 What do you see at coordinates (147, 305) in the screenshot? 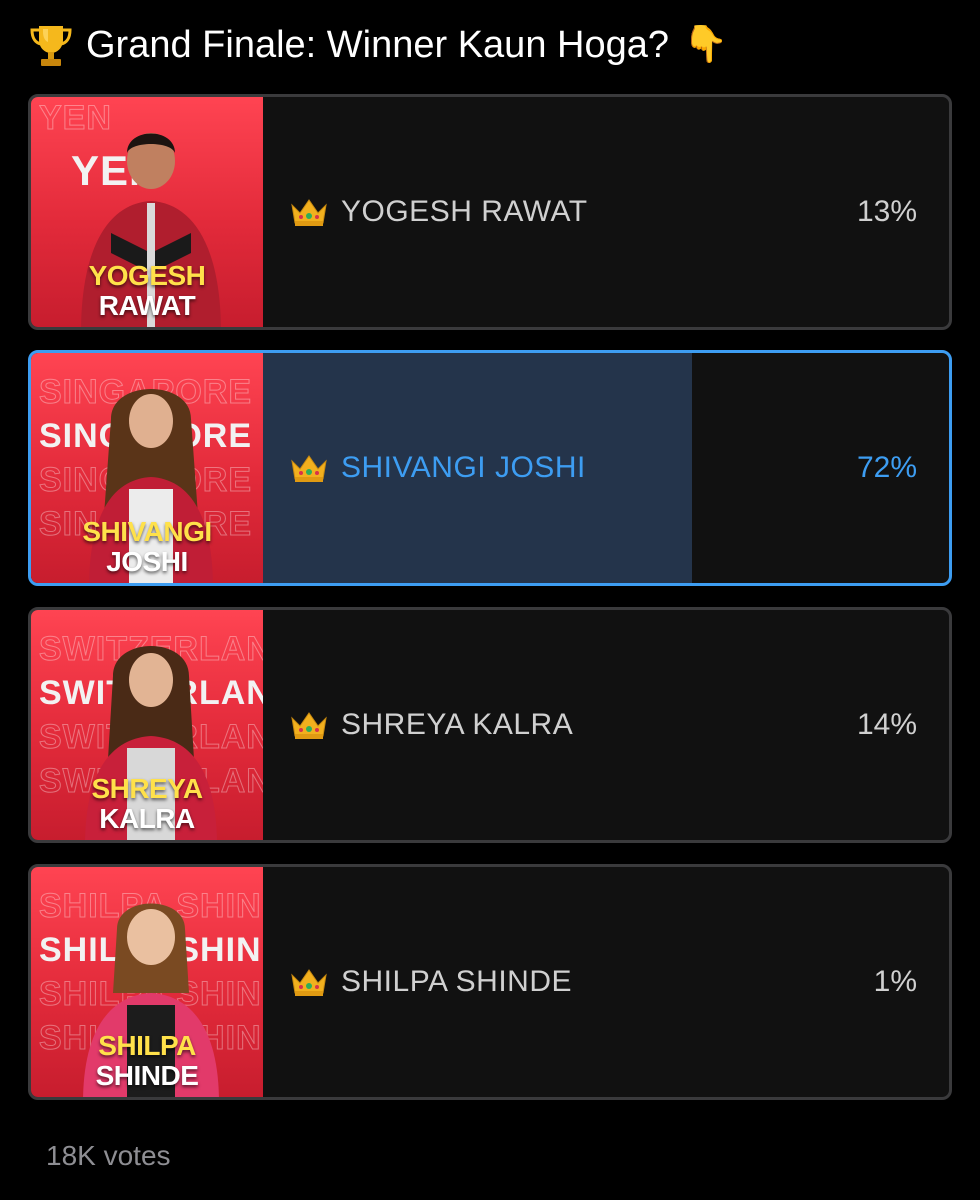
I see `photo-last-name: RAWAT` at bounding box center [147, 305].